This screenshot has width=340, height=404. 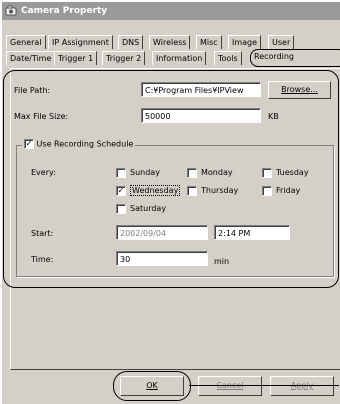 I want to click on tab-label: IP Assignment, so click(x=80, y=42).